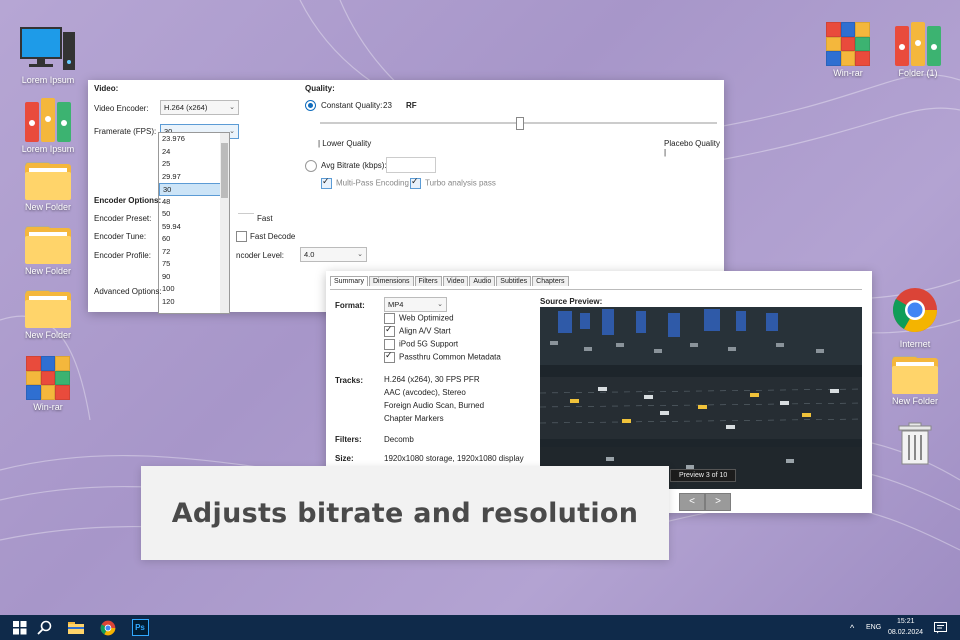  What do you see at coordinates (399, 439) in the screenshot?
I see `filters-value: Decomb` at bounding box center [399, 439].